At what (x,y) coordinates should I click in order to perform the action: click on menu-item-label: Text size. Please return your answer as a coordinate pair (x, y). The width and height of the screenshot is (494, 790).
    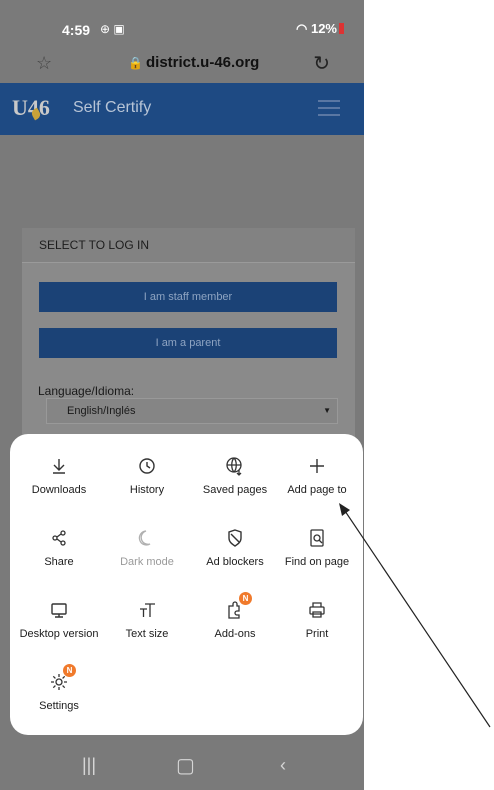
    Looking at the image, I should click on (147, 634).